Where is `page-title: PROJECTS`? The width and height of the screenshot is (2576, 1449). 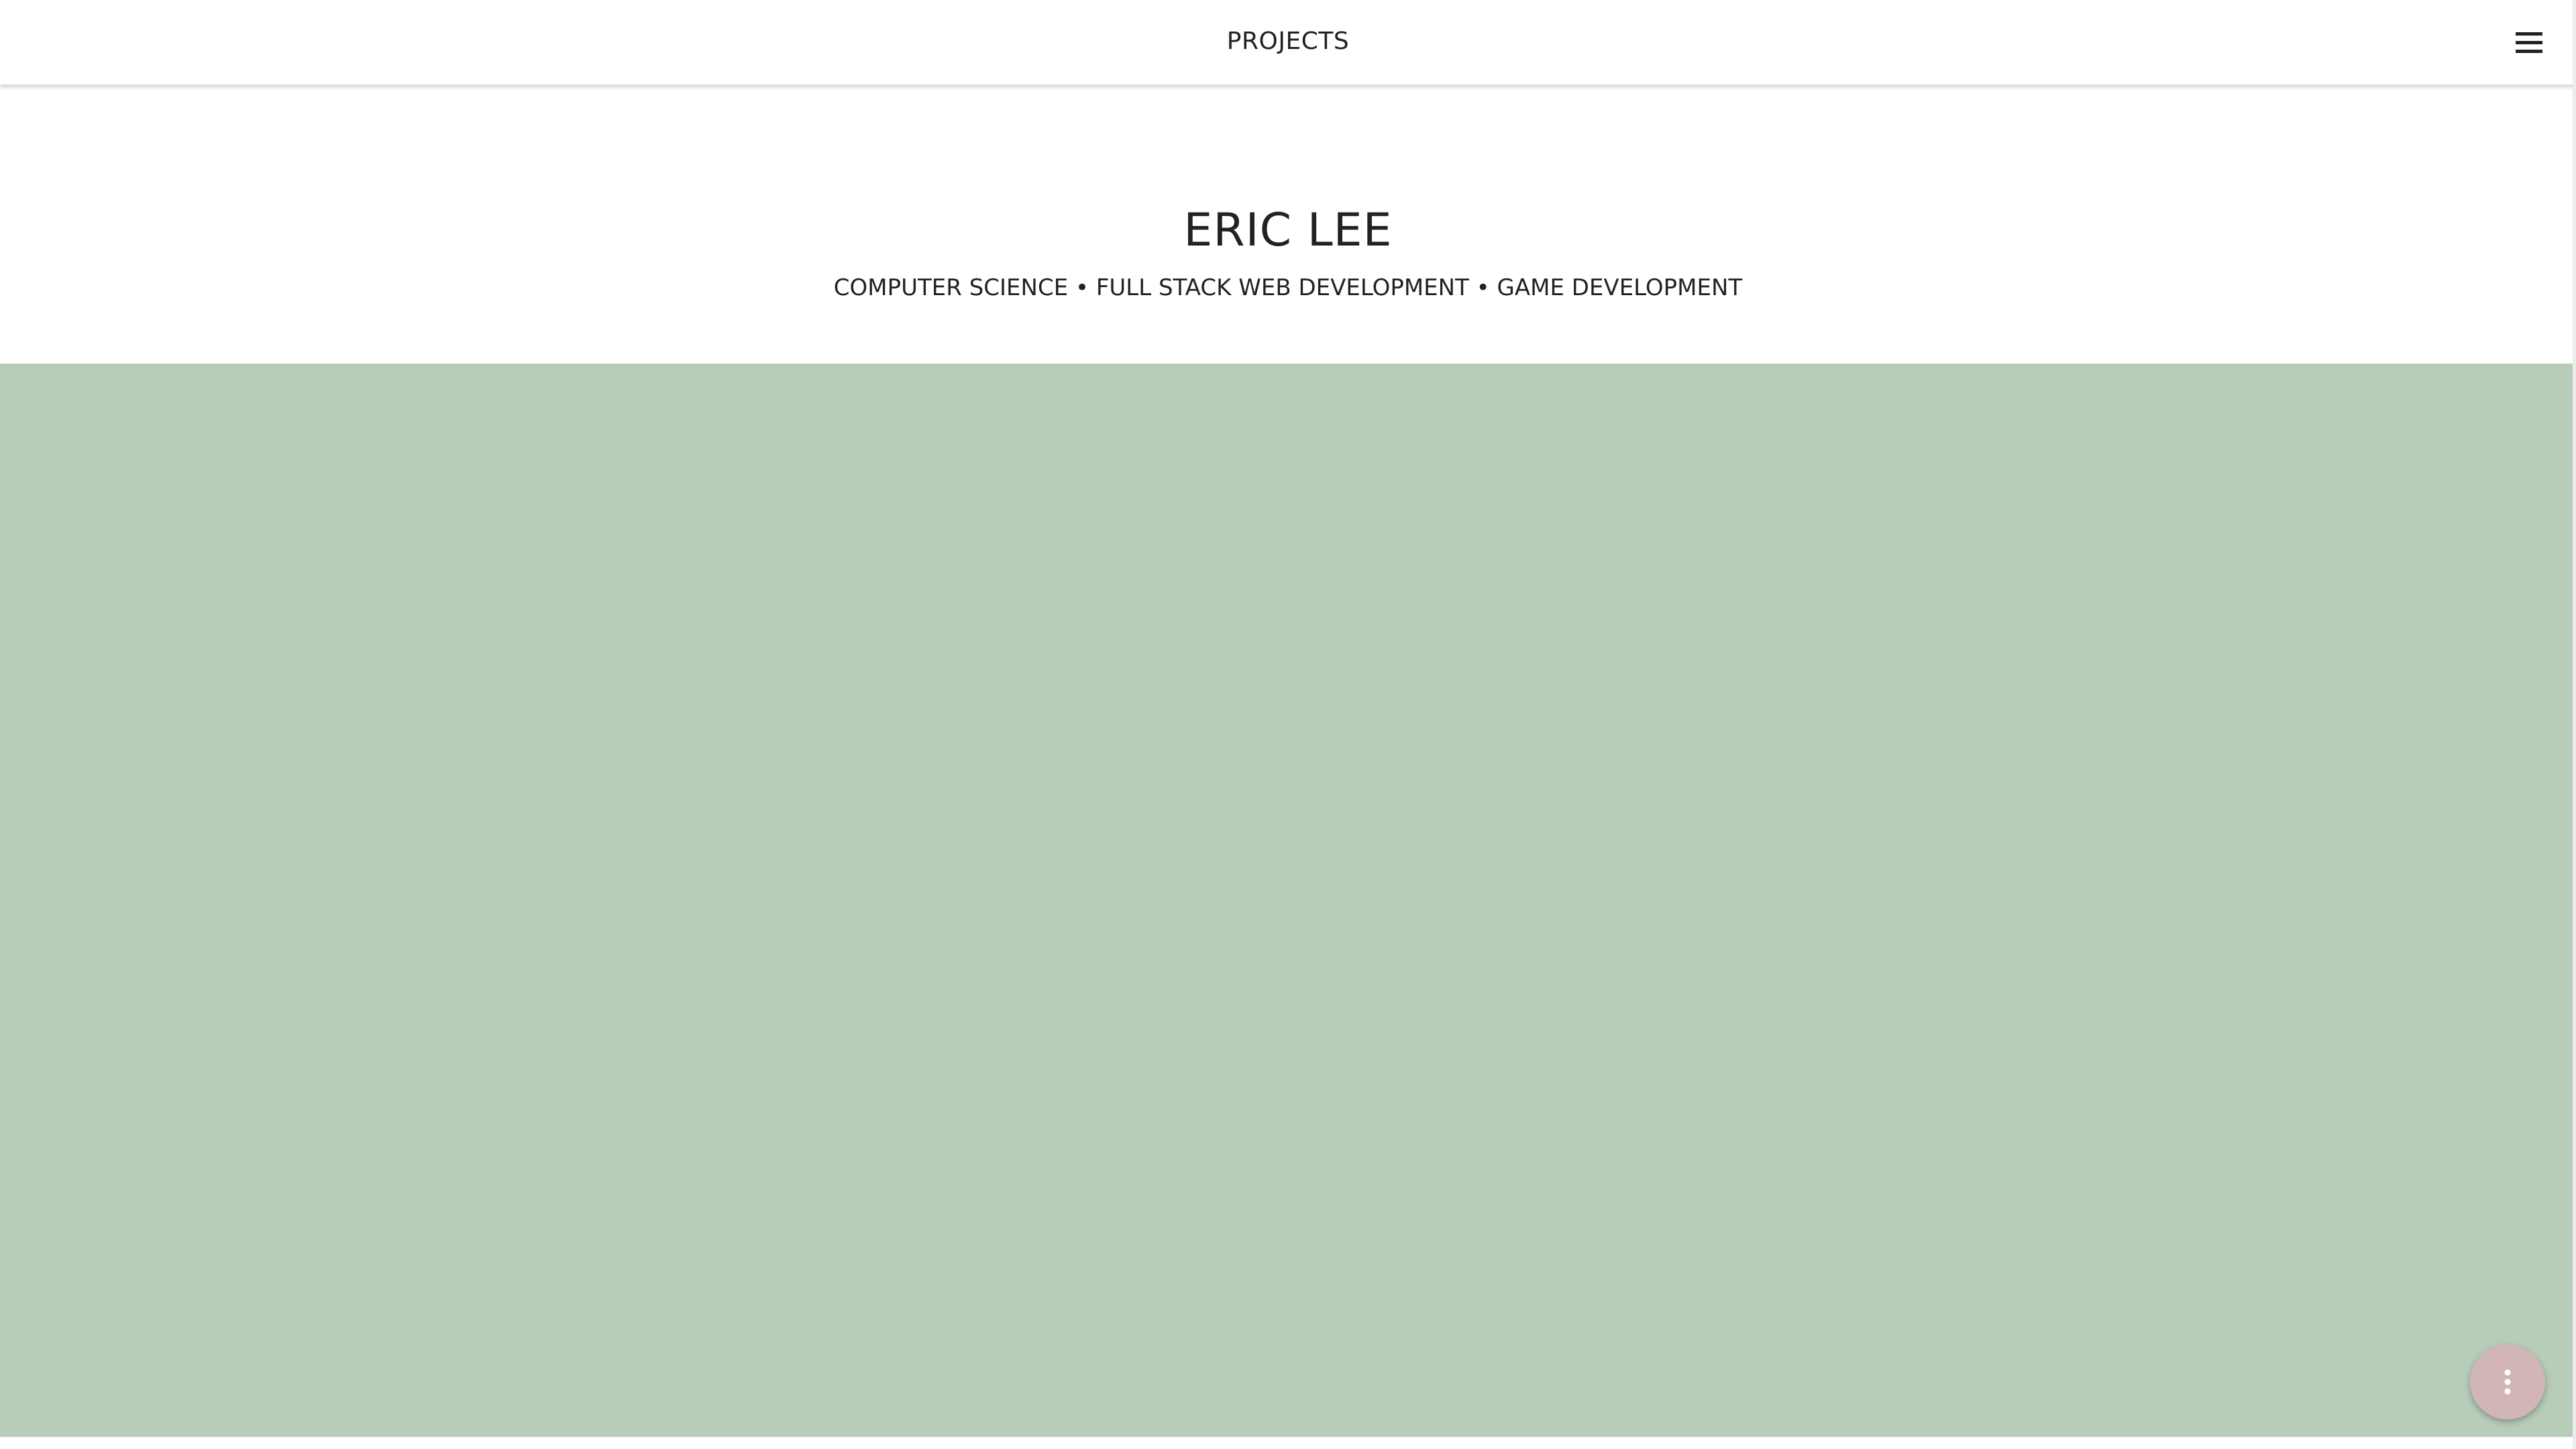 page-title: PROJECTS is located at coordinates (1288, 41).